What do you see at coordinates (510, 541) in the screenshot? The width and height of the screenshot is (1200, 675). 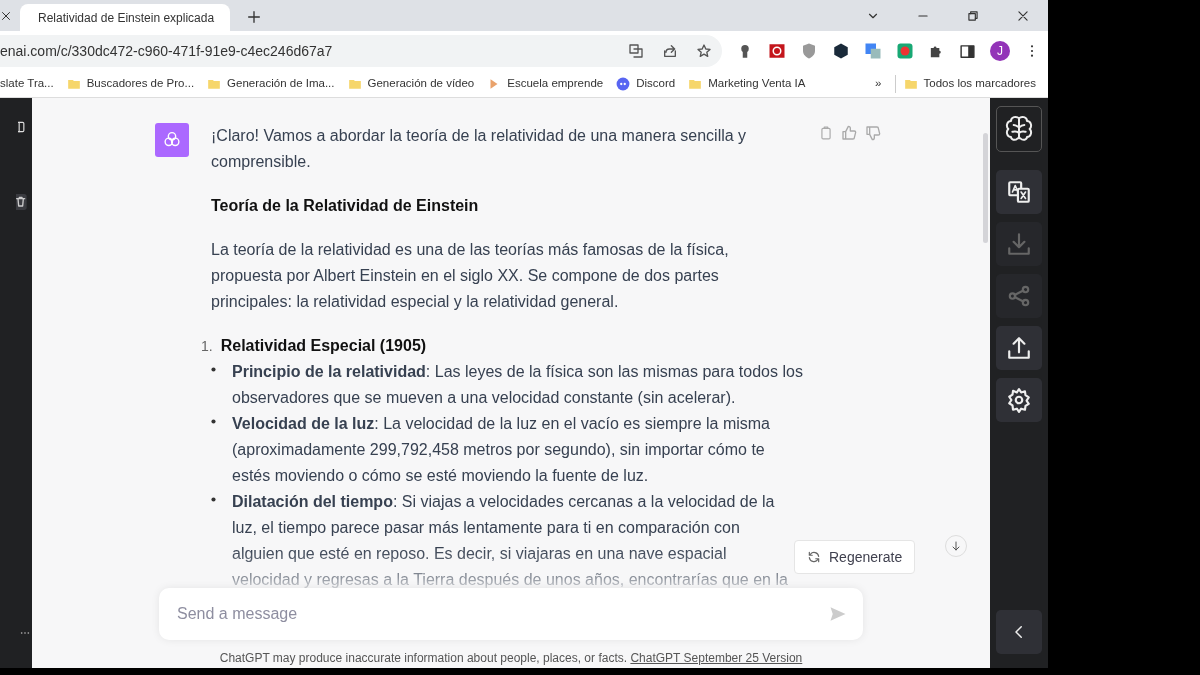 I see `list-item-text: Dilatación del tiempo: Si viajas a velocidades cercanas a la velocidad de la luz, el tiempo parece pasar más lentamente para ti en comparación con alguien que esté en reposo. Es decir, si viajaras en una nave espacial velocidad y regresas a la Tierra después de unos años, encontrarías que en la` at bounding box center [510, 541].